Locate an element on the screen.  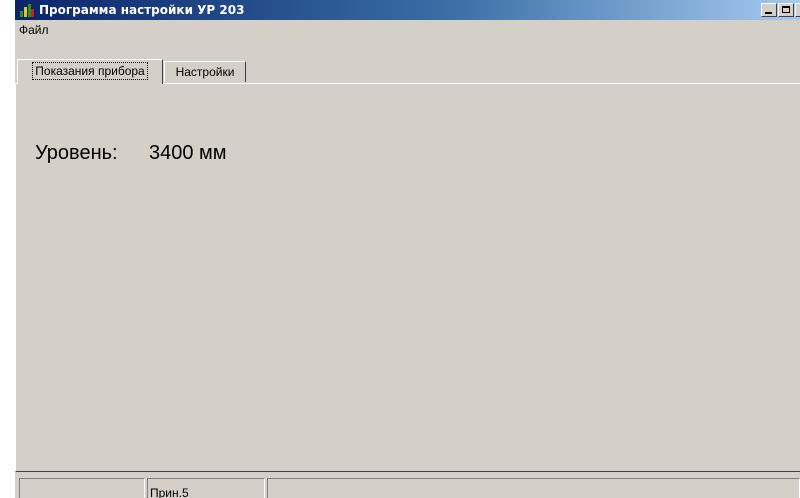
level-value: 3400 мм is located at coordinates (188, 153).